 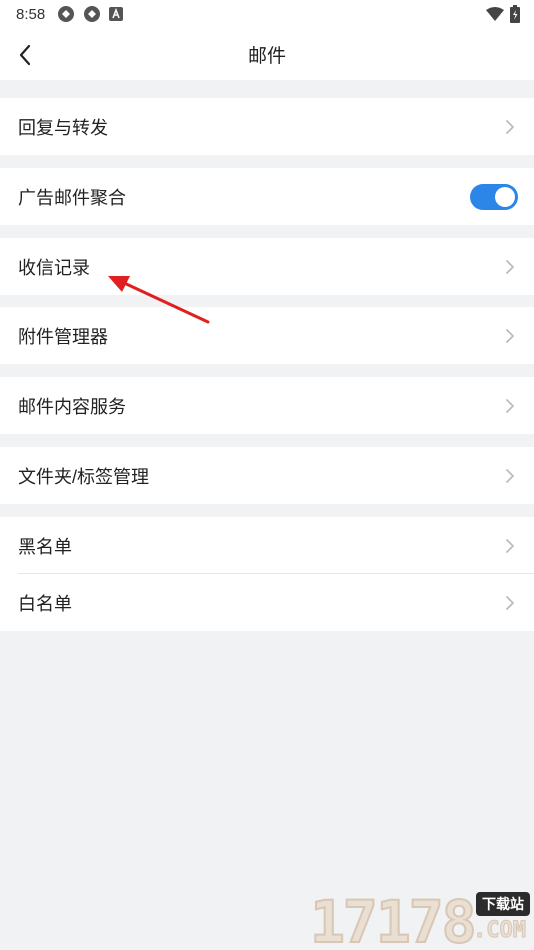 I want to click on watermark-suffix: .COM, so click(x=500, y=931).